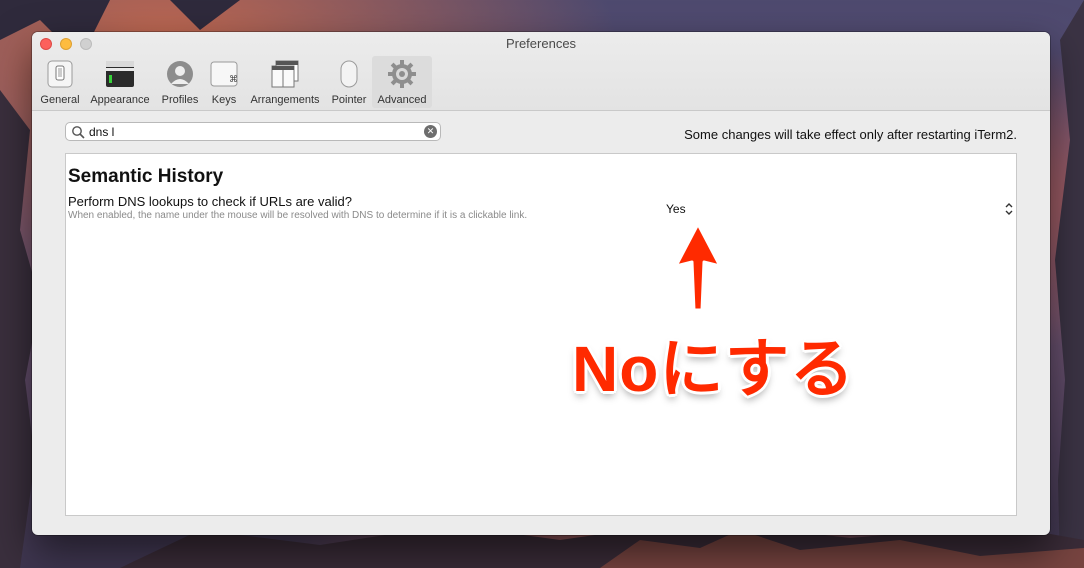  I want to click on phone-icon, so click(60, 74).